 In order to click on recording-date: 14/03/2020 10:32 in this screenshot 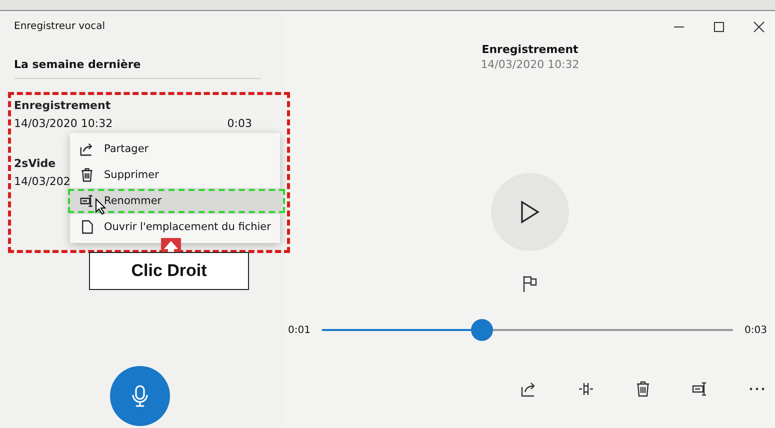, I will do `click(530, 64)`.